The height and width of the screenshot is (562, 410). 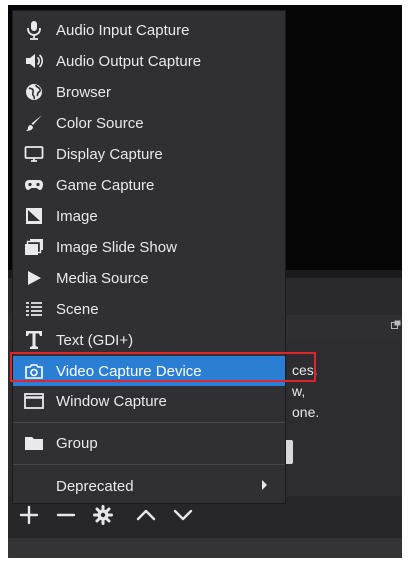 I want to click on menu-item-video-capture-device: Video Capture Device, so click(x=149, y=371).